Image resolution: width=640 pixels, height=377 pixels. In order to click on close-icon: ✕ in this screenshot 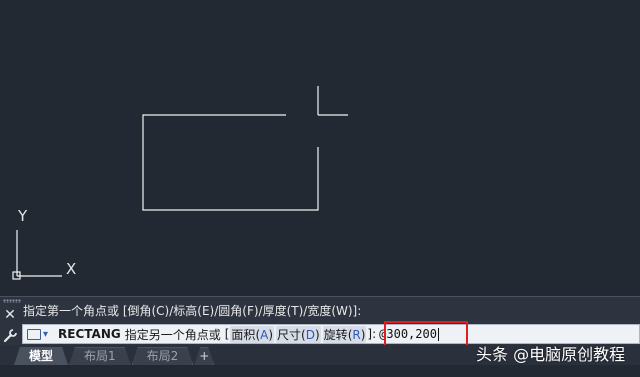, I will do `click(10, 315)`.